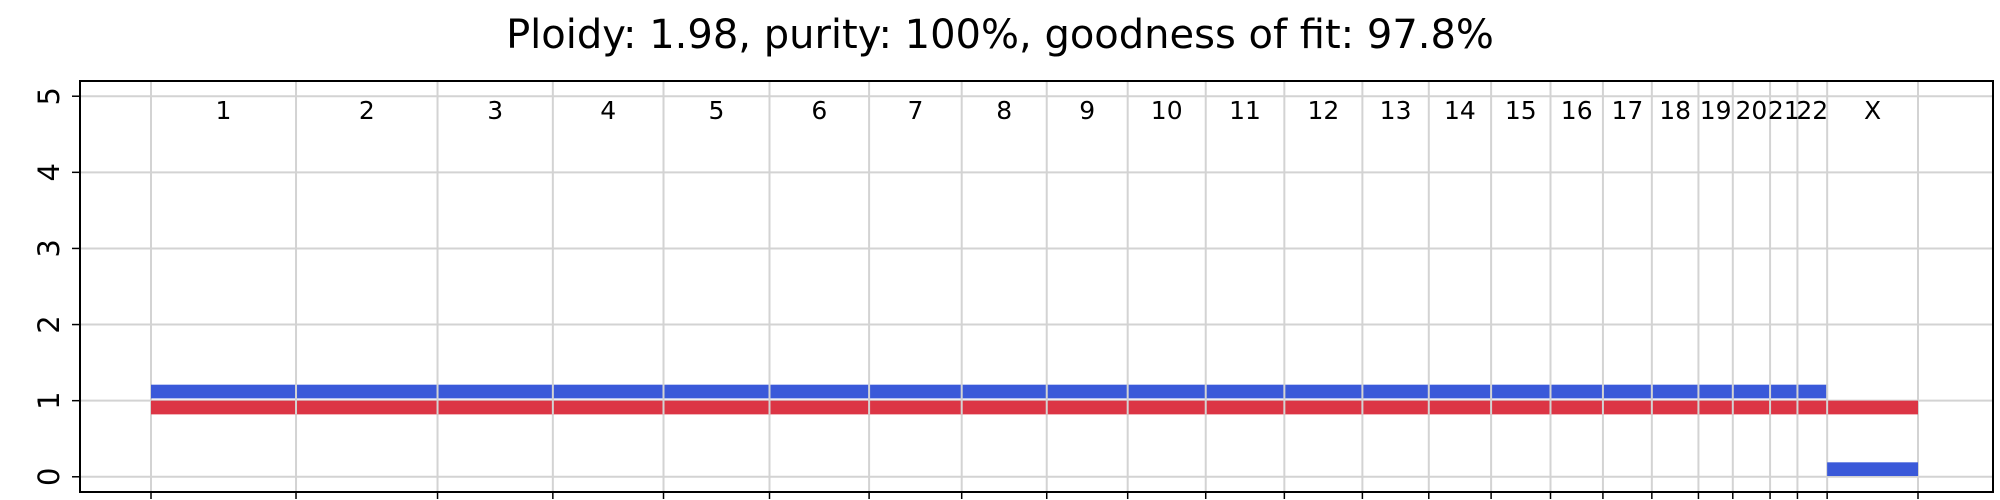  I want to click on chromosome-label: 20, so click(1752, 110).